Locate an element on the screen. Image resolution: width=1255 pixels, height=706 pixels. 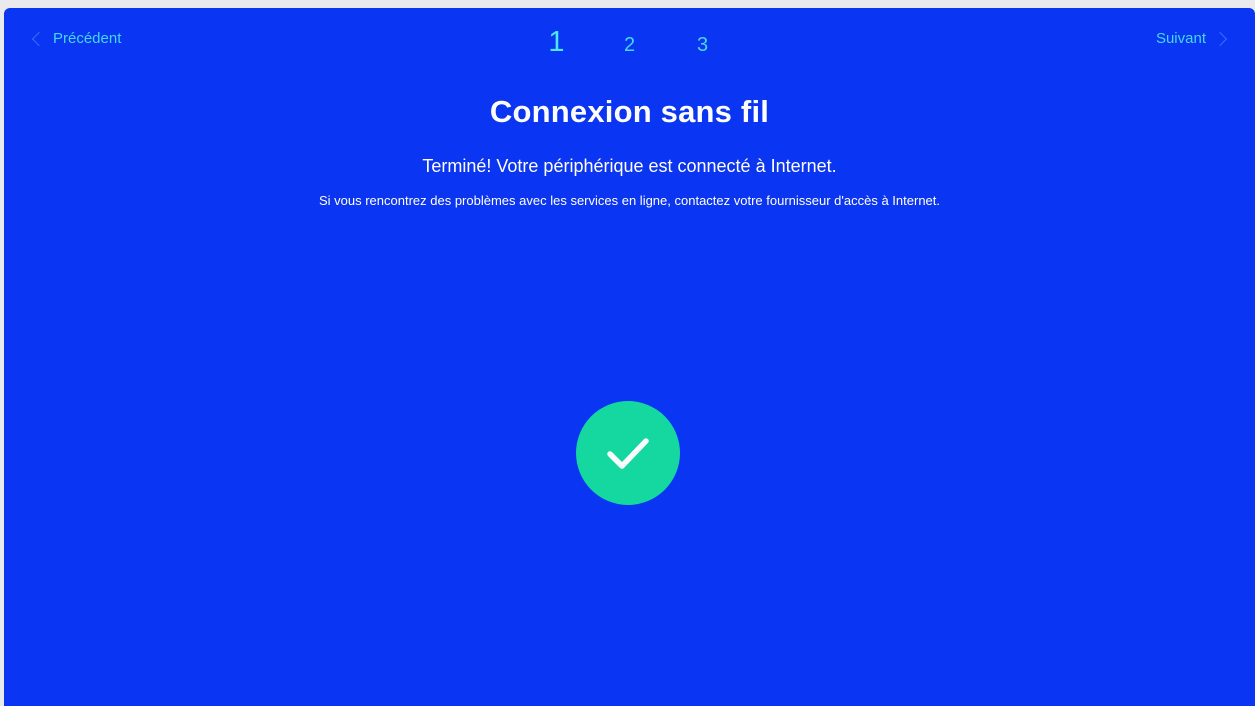
next-button: Suivant is located at coordinates (1192, 38).